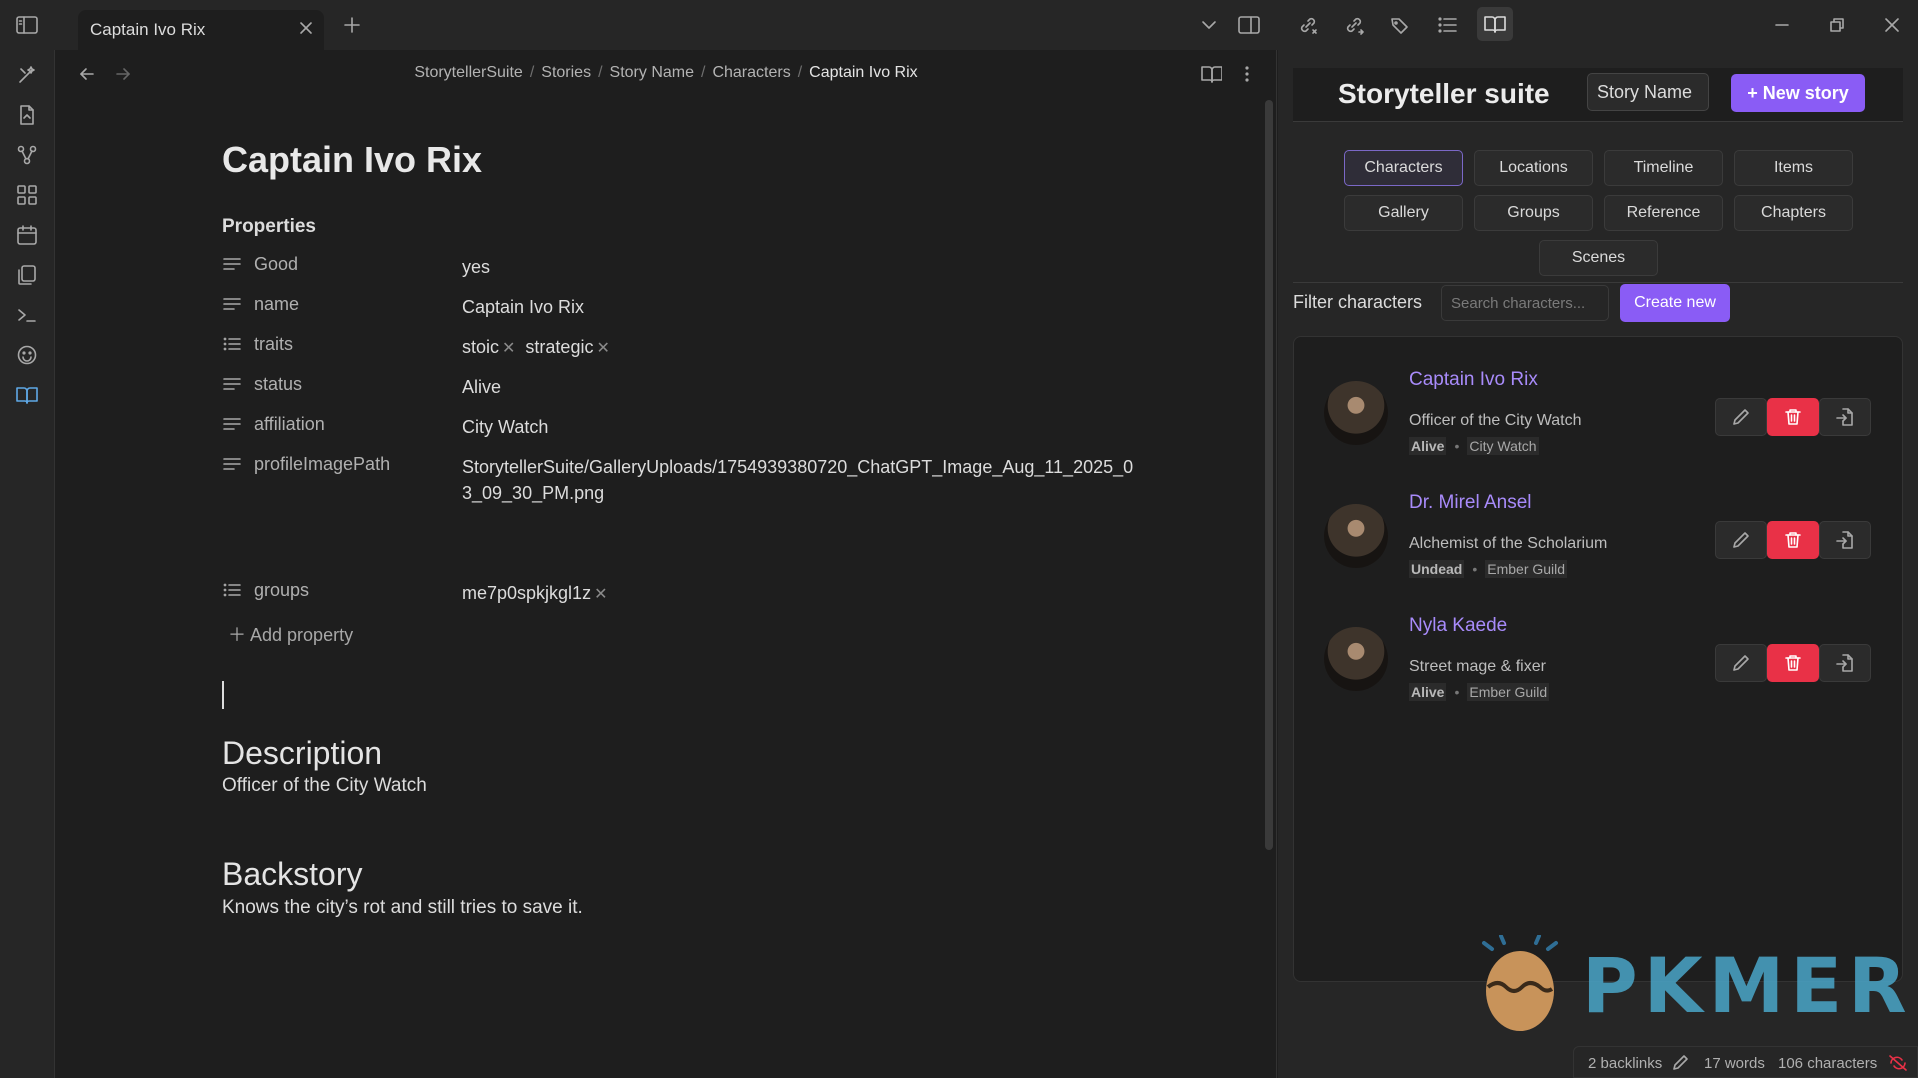  What do you see at coordinates (509, 348) in the screenshot?
I see `remove-icon: ✕` at bounding box center [509, 348].